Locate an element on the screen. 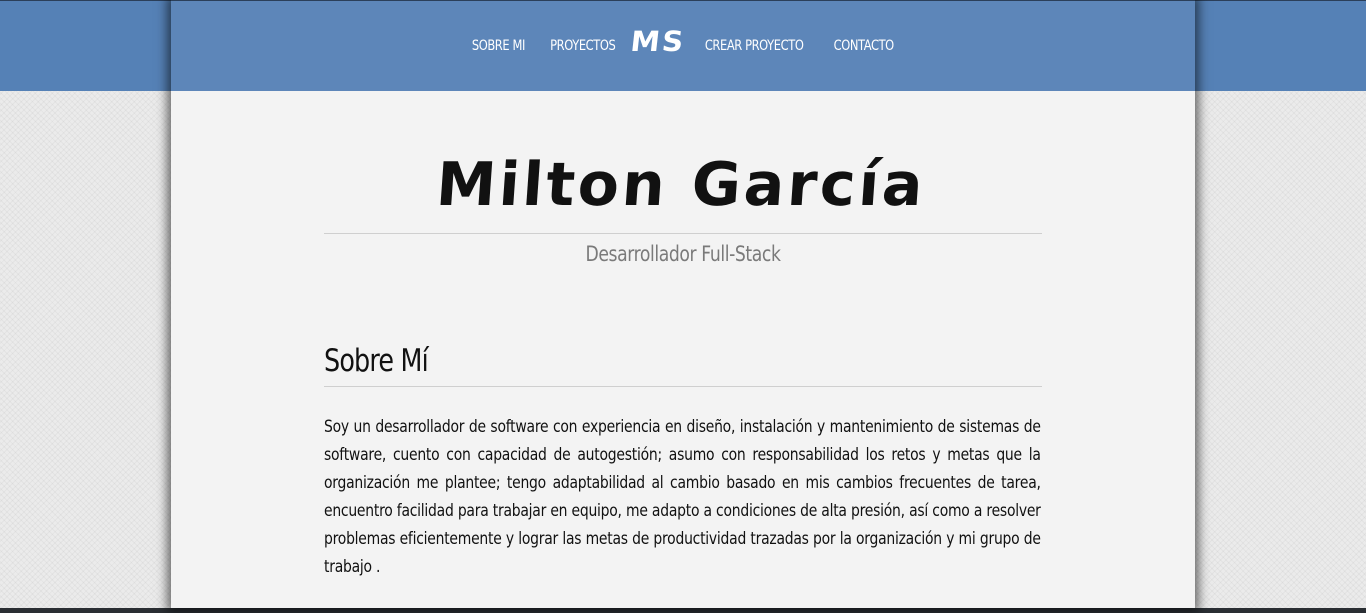  page-subtitle: Desarrollador Full-Stack is located at coordinates (683, 254).